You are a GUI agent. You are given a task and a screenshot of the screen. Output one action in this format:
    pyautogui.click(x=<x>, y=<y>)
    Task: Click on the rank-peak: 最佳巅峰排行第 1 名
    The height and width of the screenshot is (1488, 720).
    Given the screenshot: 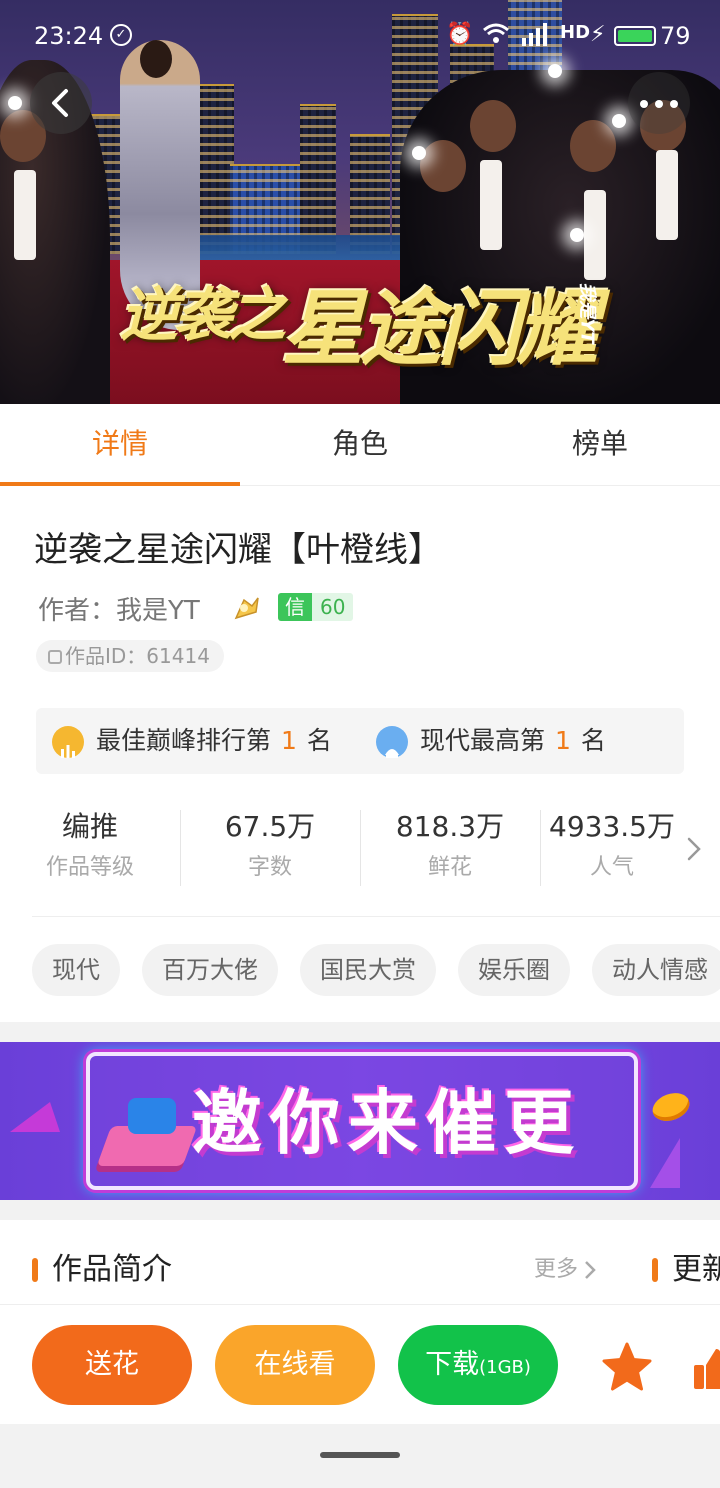 What is the action you would take?
    pyautogui.click(x=192, y=741)
    